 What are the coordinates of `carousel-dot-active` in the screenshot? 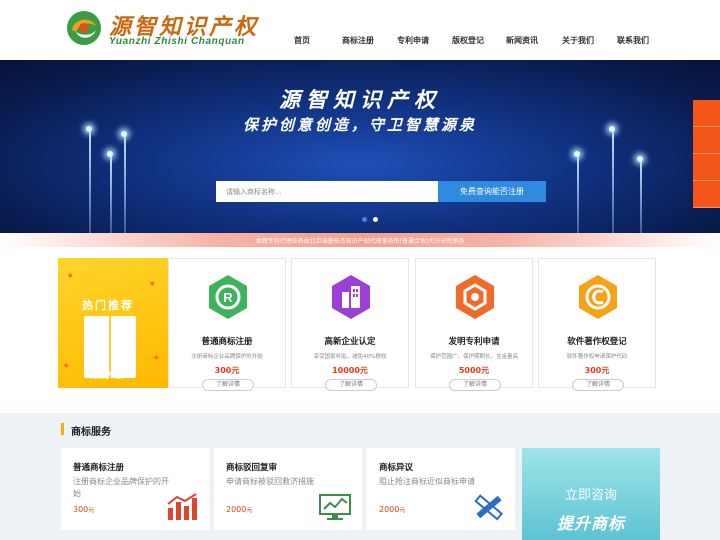 It's located at (375, 219).